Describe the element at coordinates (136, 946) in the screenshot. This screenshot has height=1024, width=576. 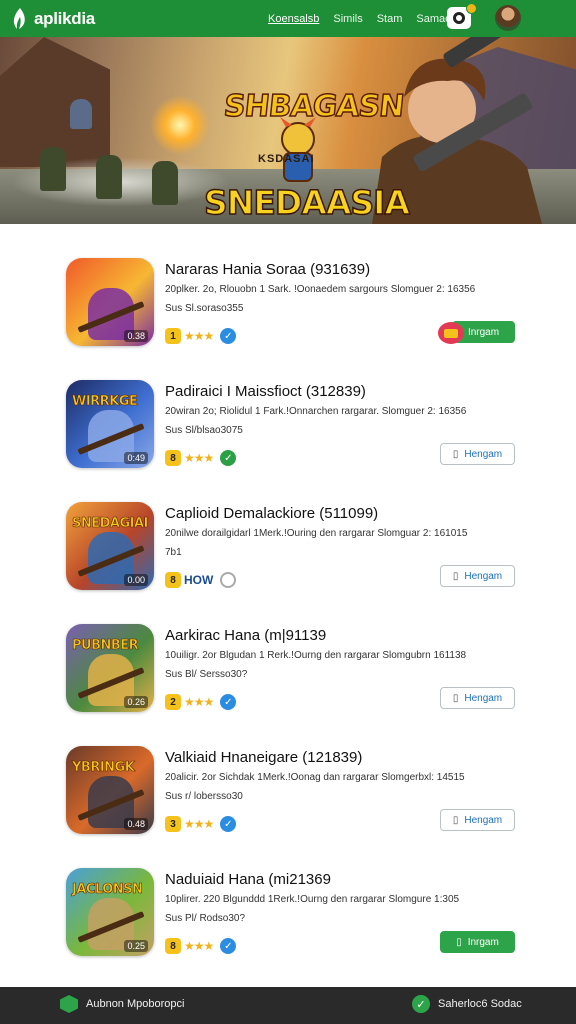
I see `app-version-badge: 0.25` at that location.